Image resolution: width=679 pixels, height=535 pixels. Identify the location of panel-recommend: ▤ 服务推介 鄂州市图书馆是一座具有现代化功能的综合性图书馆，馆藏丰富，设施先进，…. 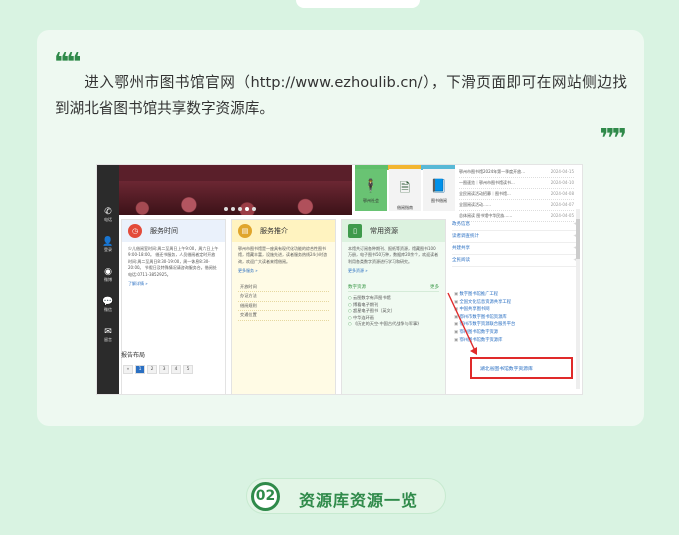
(283, 306).